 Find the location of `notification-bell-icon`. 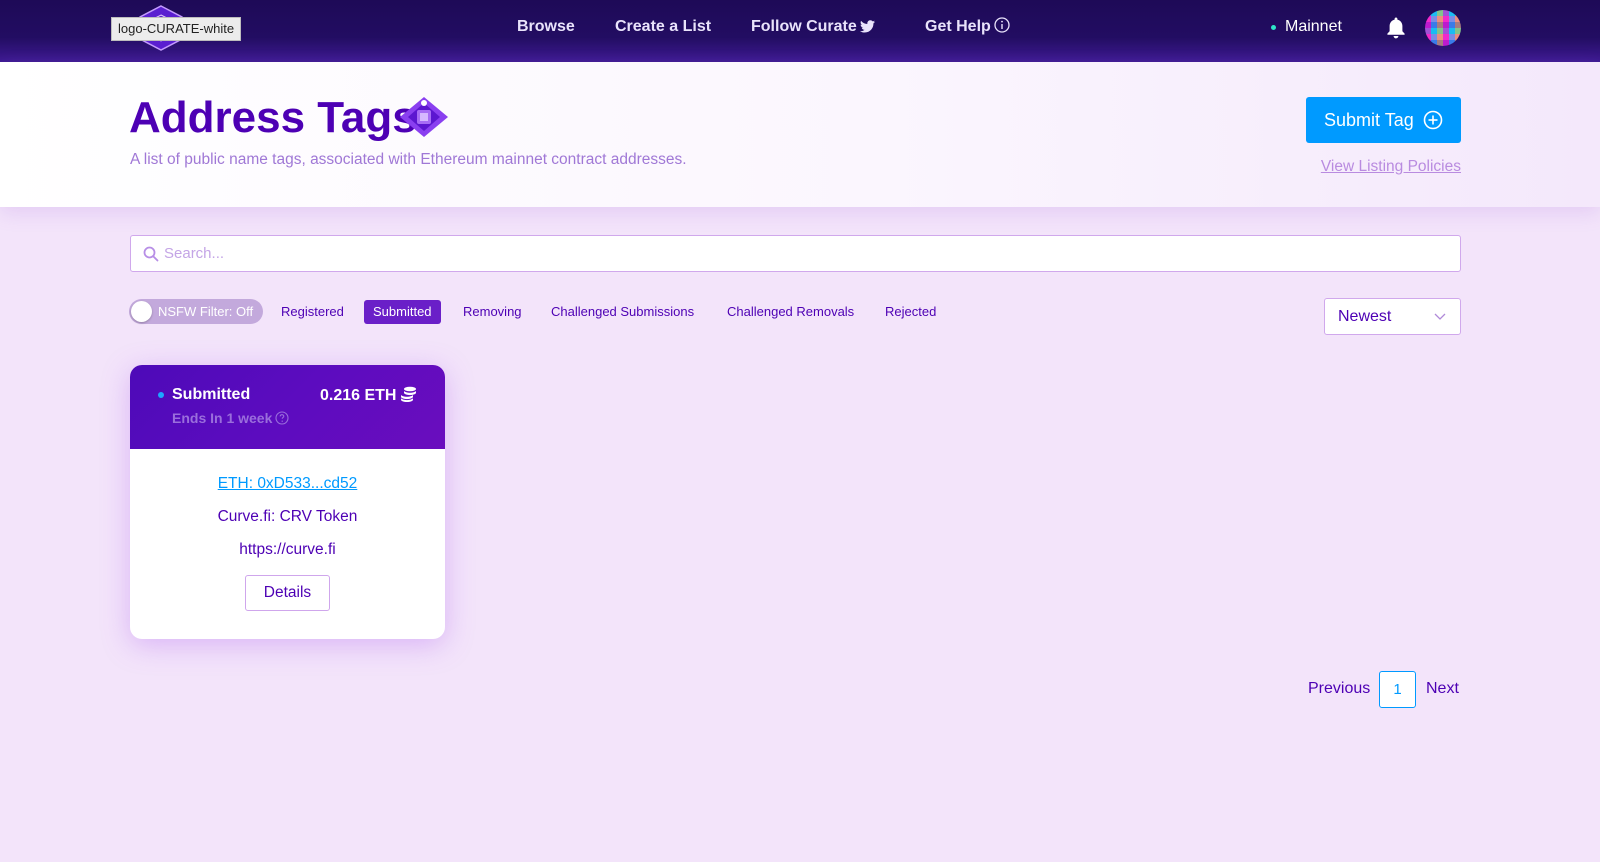

notification-bell-icon is located at coordinates (1396, 28).